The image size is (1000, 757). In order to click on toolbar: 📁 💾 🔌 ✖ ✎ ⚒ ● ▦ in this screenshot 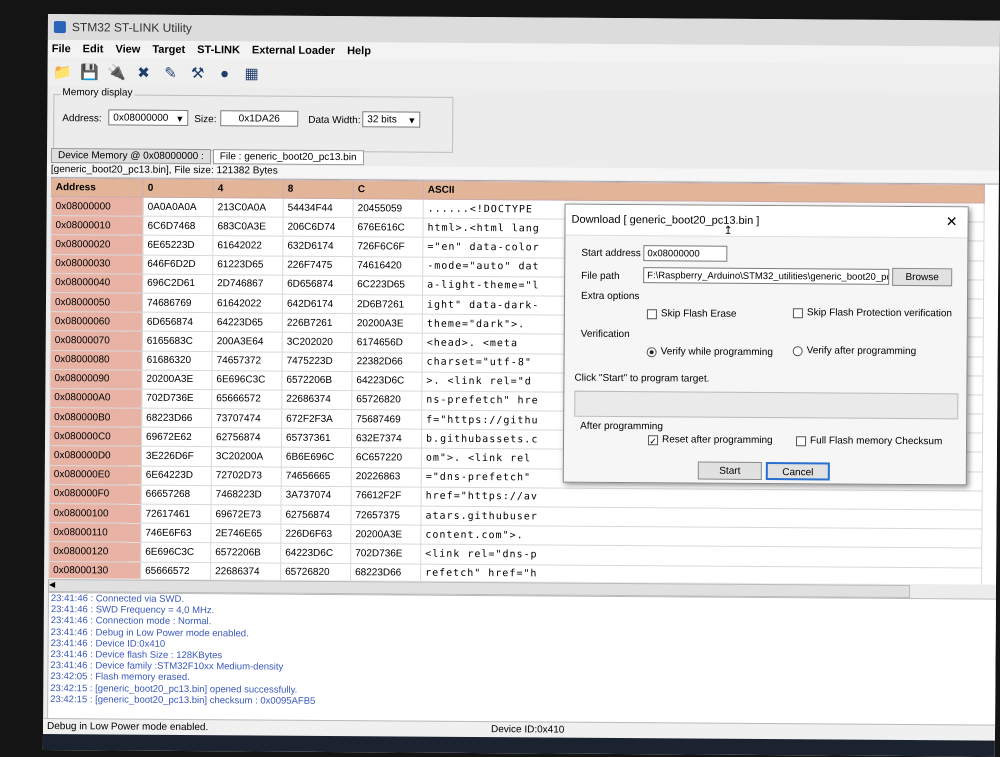, I will do `click(523, 75)`.